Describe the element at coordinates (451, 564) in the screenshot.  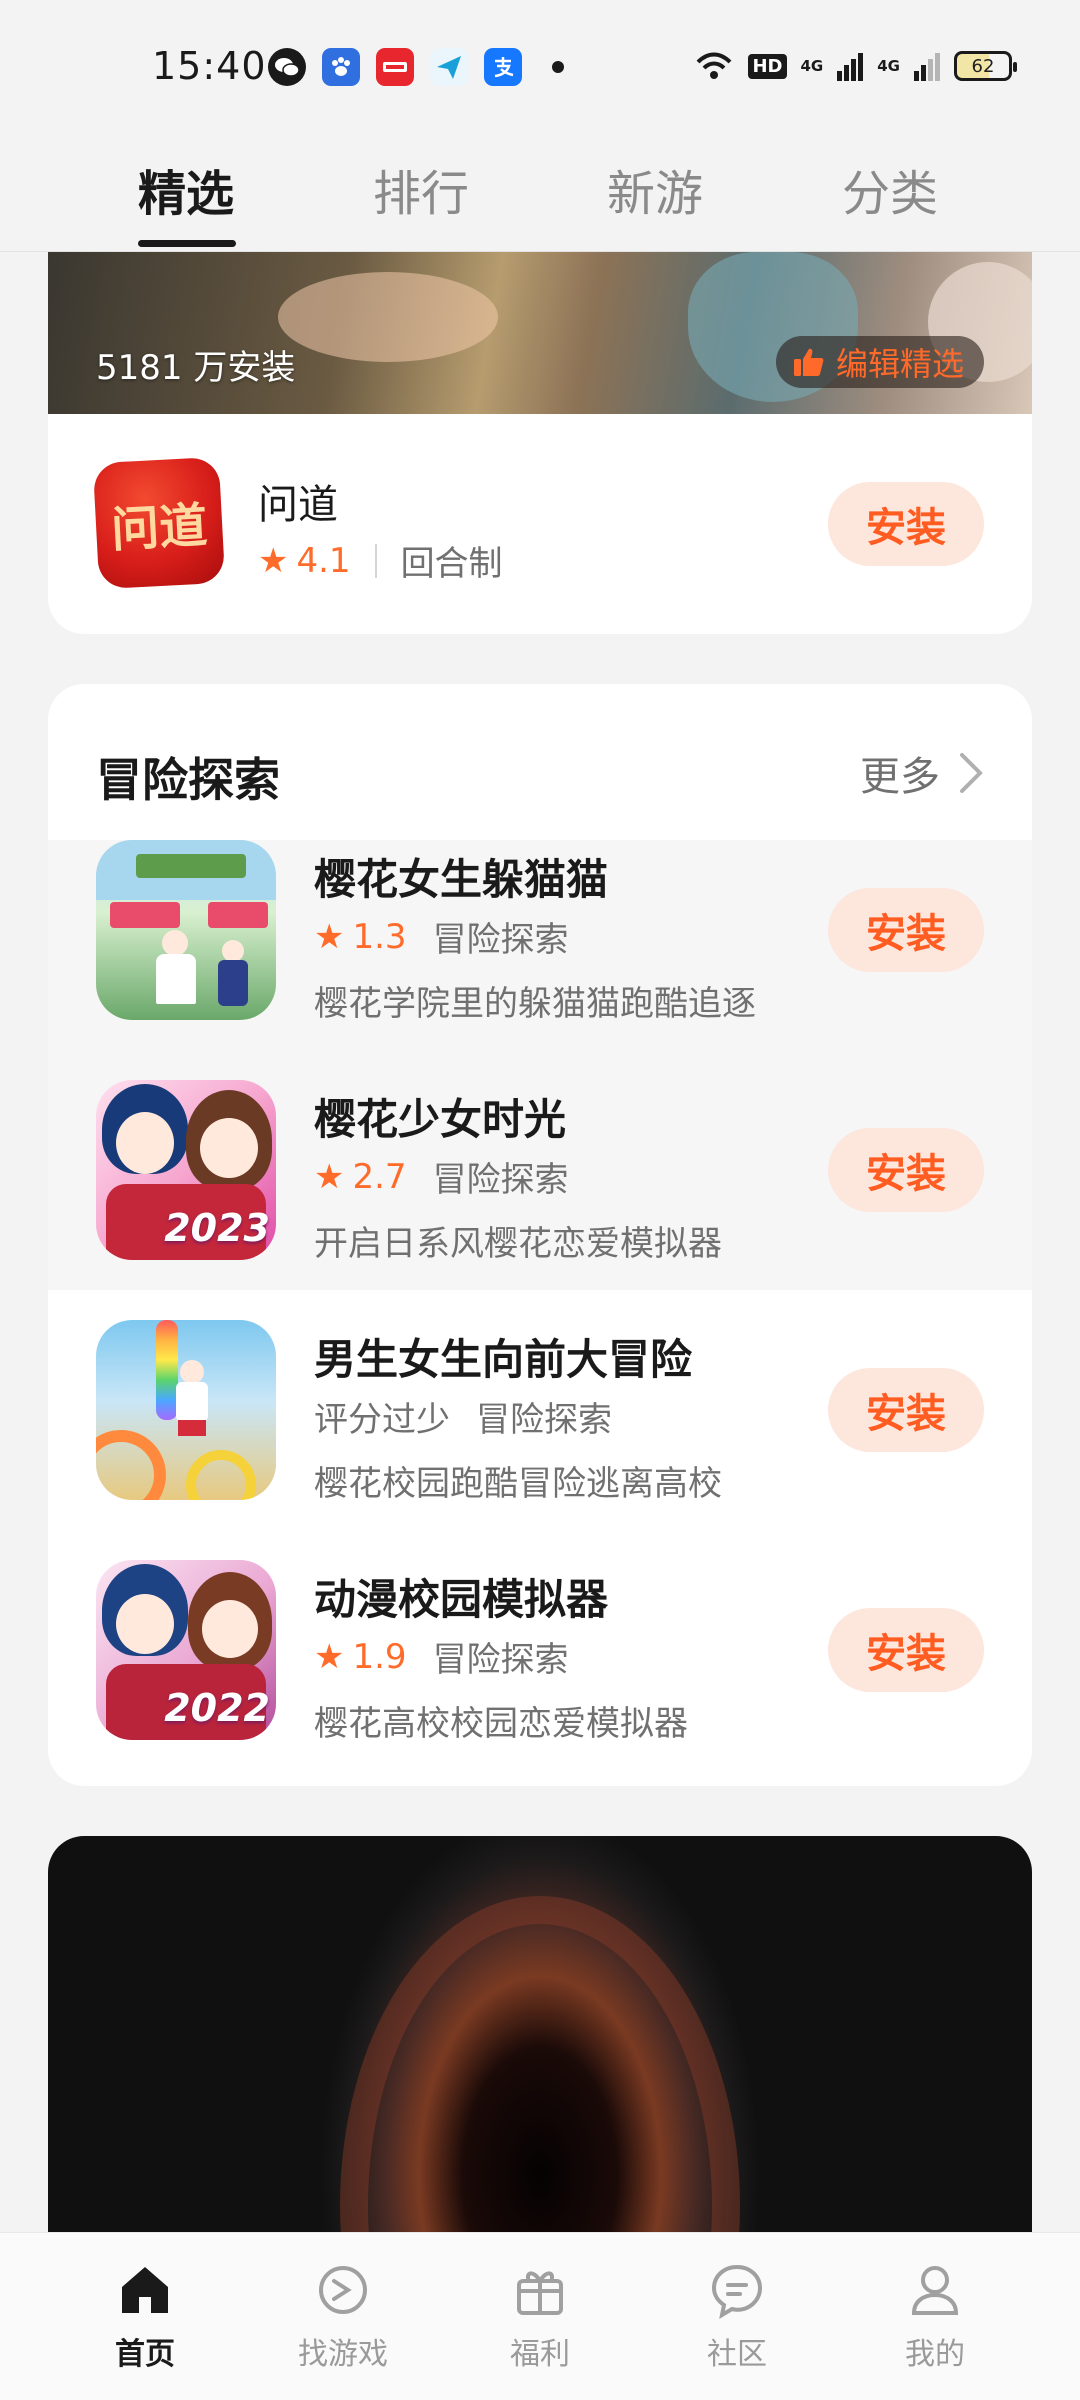
I see `featured-game-category: 回合制` at that location.